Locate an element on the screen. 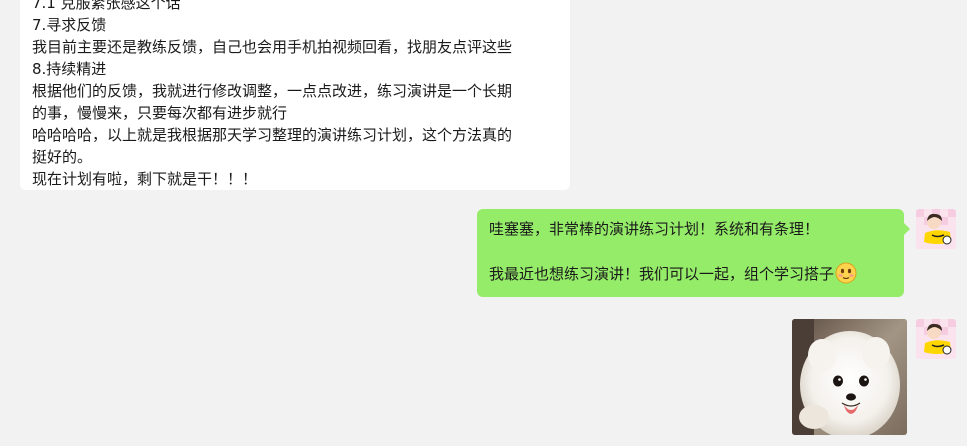  message-line: 我最近也想练习演讲！我们可以一起，组个学习搭子 is located at coordinates (690, 274).